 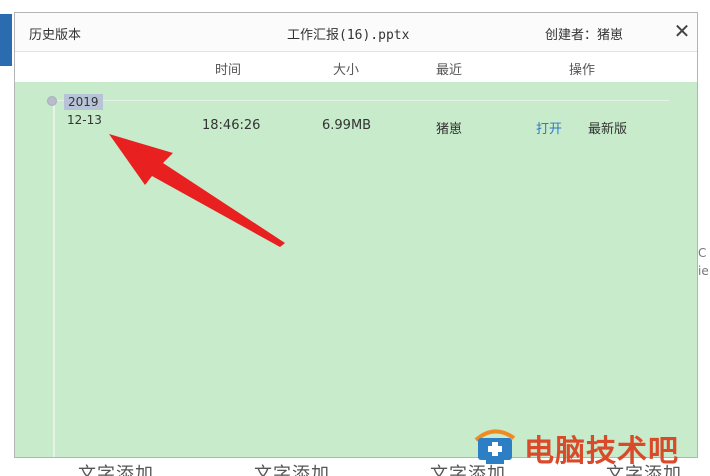 What do you see at coordinates (601, 451) in the screenshot?
I see `watermark-text: 电脑技术吧` at bounding box center [601, 451].